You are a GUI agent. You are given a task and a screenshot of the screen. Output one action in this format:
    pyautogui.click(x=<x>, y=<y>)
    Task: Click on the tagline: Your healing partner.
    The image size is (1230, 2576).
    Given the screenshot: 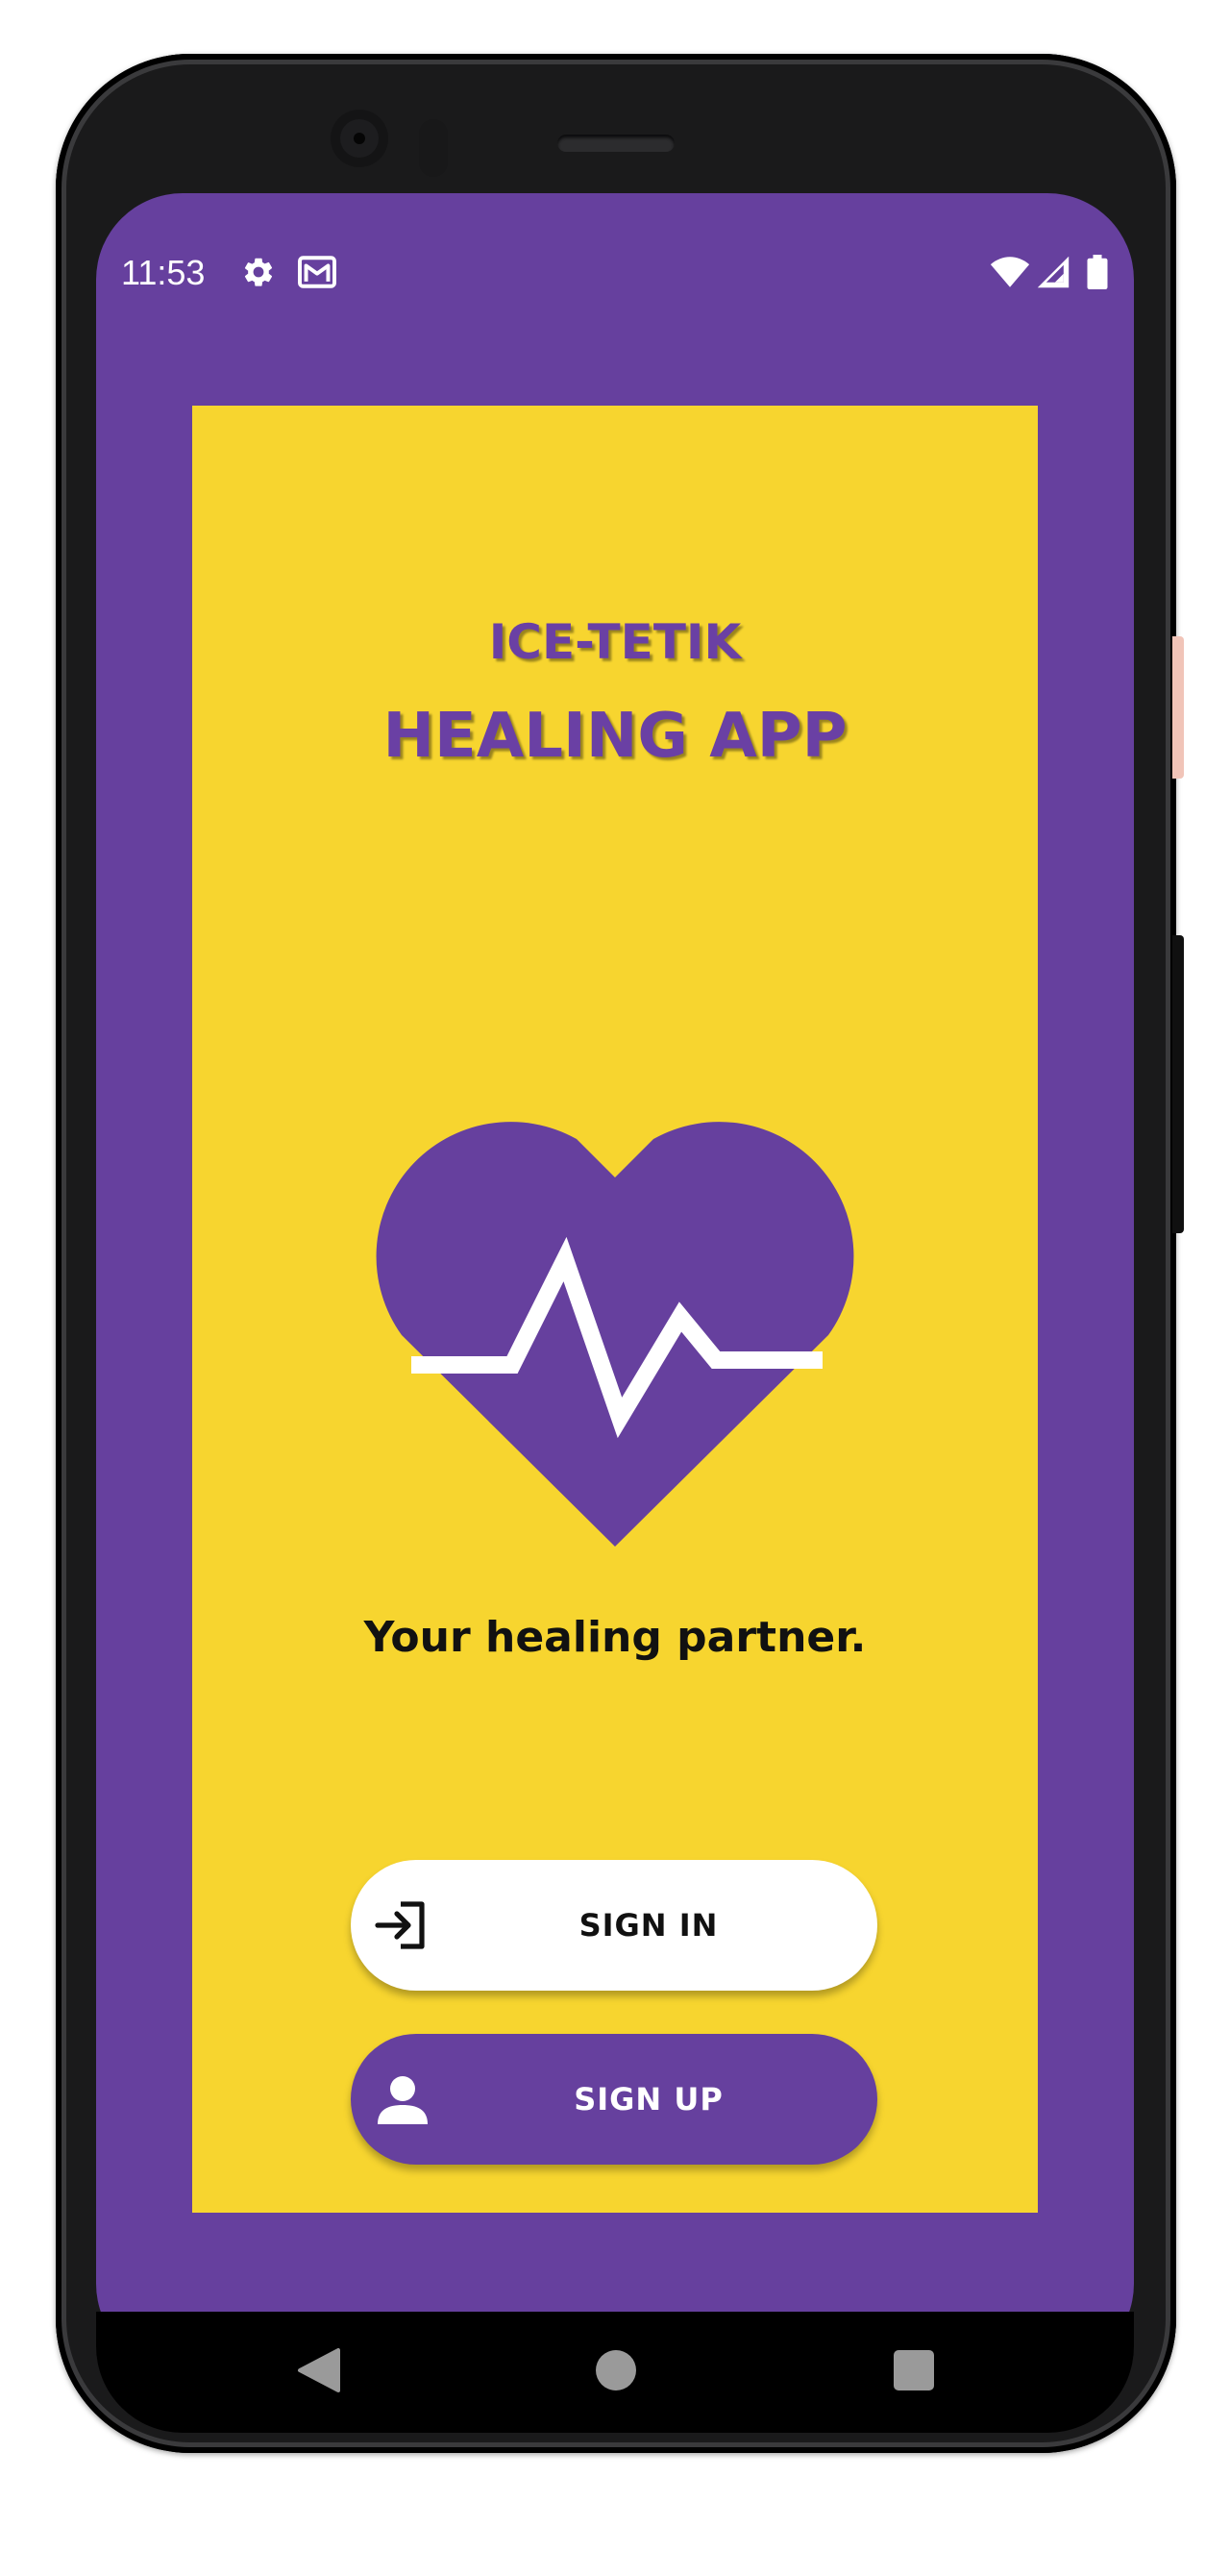 What is the action you would take?
    pyautogui.click(x=615, y=1638)
    